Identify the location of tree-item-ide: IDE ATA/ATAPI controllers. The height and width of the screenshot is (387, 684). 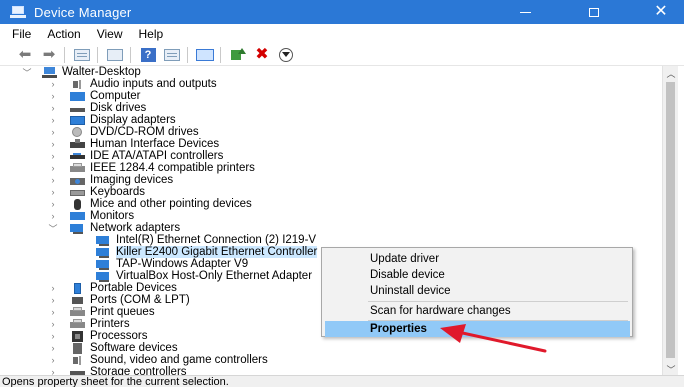
(146, 156).